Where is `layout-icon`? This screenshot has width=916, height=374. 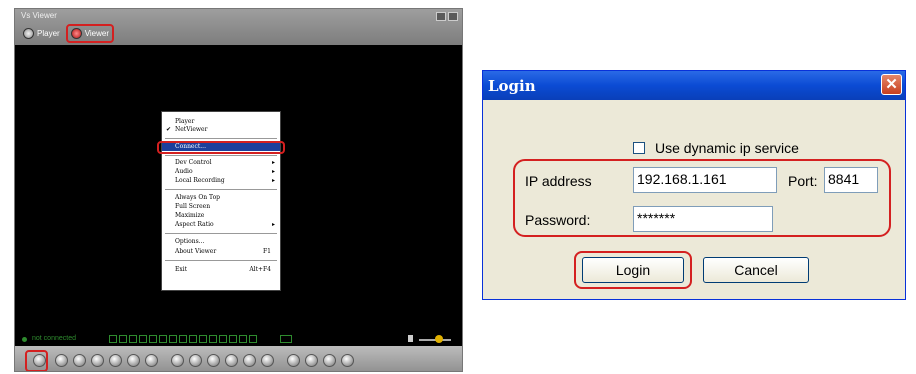 layout-icon is located at coordinates (286, 339).